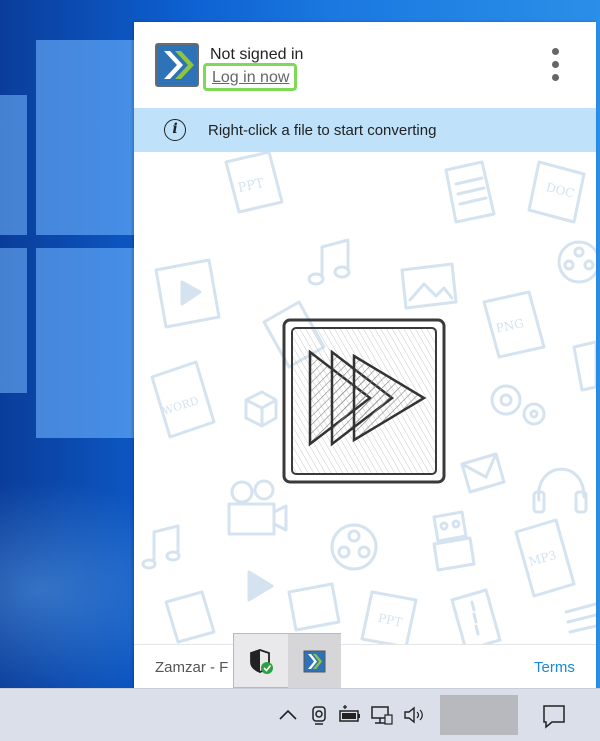  What do you see at coordinates (187, 293) in the screenshot?
I see `video-doodle-icon` at bounding box center [187, 293].